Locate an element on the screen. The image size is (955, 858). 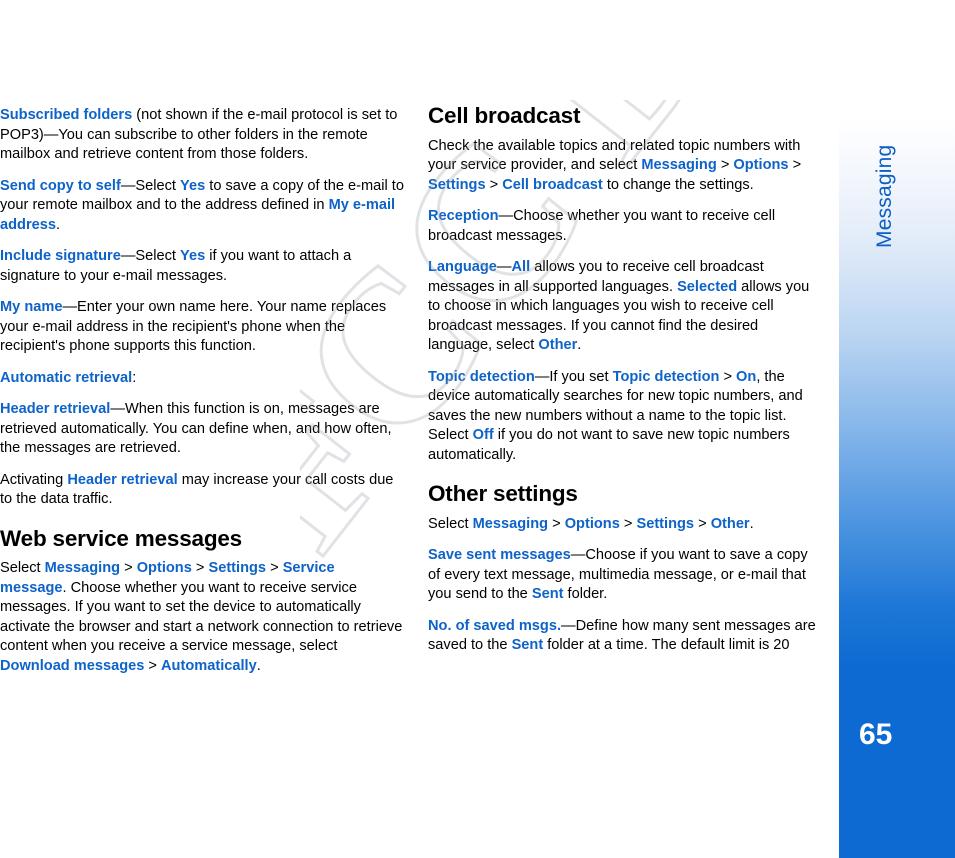
emphasis-term: On is located at coordinates (746, 376).